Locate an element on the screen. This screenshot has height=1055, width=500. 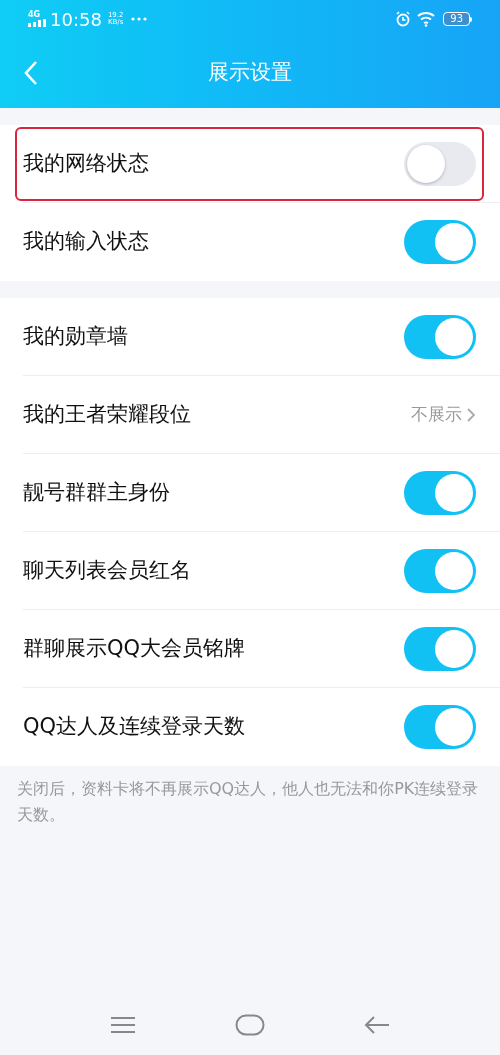
setting-row: 靓号群群主身份 is located at coordinates (250, 493).